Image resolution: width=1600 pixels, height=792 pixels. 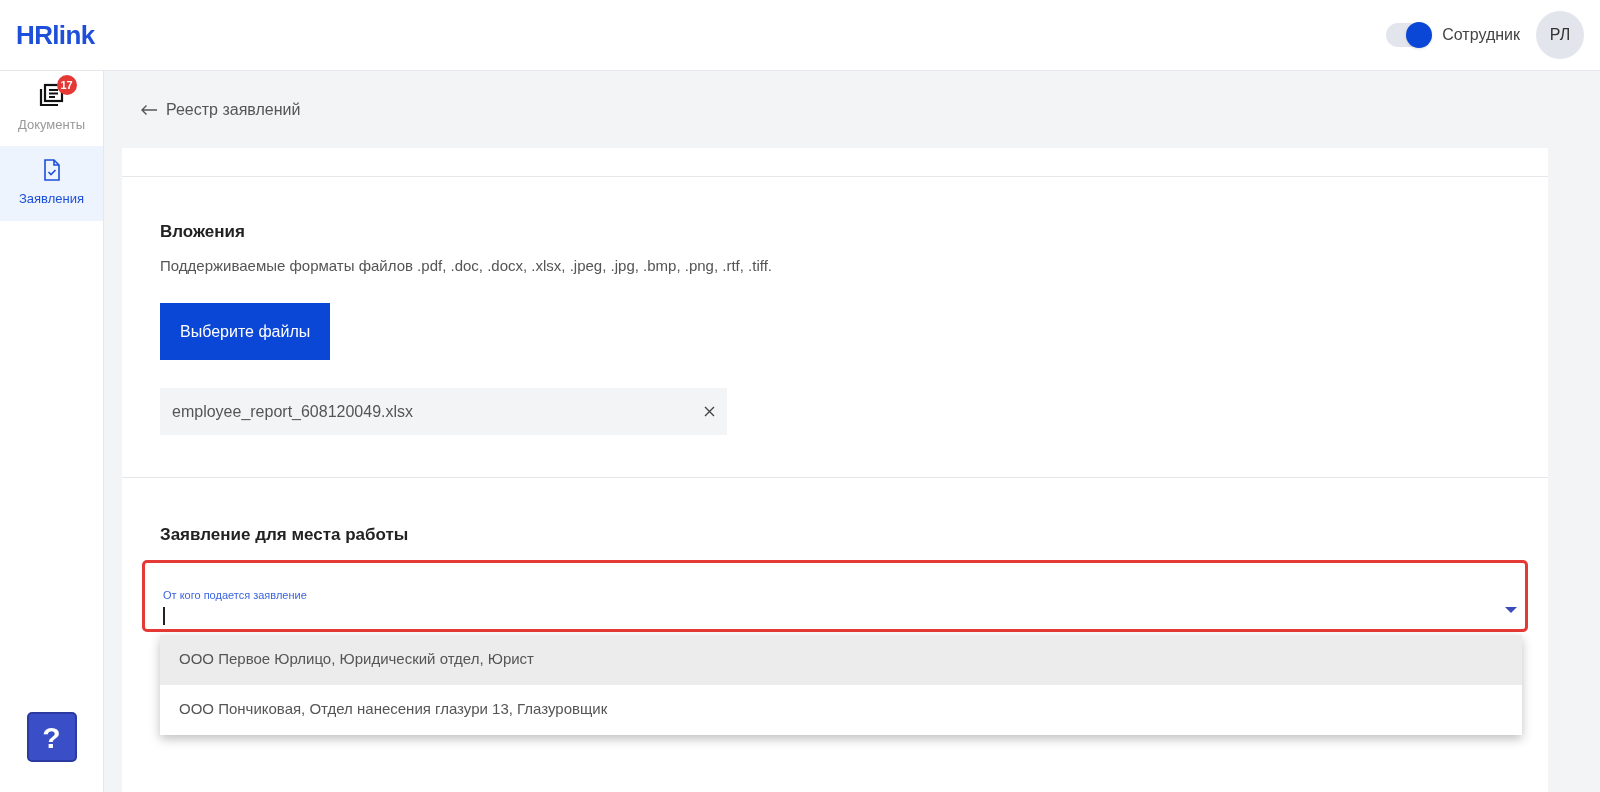 What do you see at coordinates (149, 109) in the screenshot?
I see `arrow-left-icon` at bounding box center [149, 109].